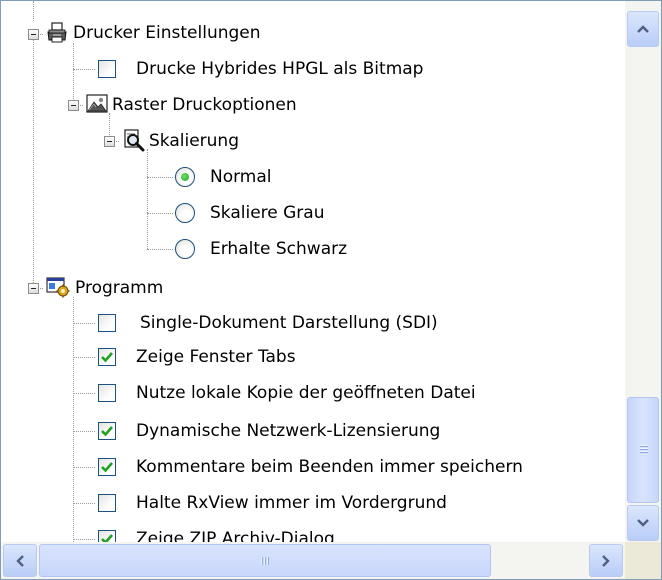 The width and height of the screenshot is (662, 580). What do you see at coordinates (329, 467) in the screenshot?
I see `save-comments-label: Kommentare beim Beenden immer speichern` at bounding box center [329, 467].